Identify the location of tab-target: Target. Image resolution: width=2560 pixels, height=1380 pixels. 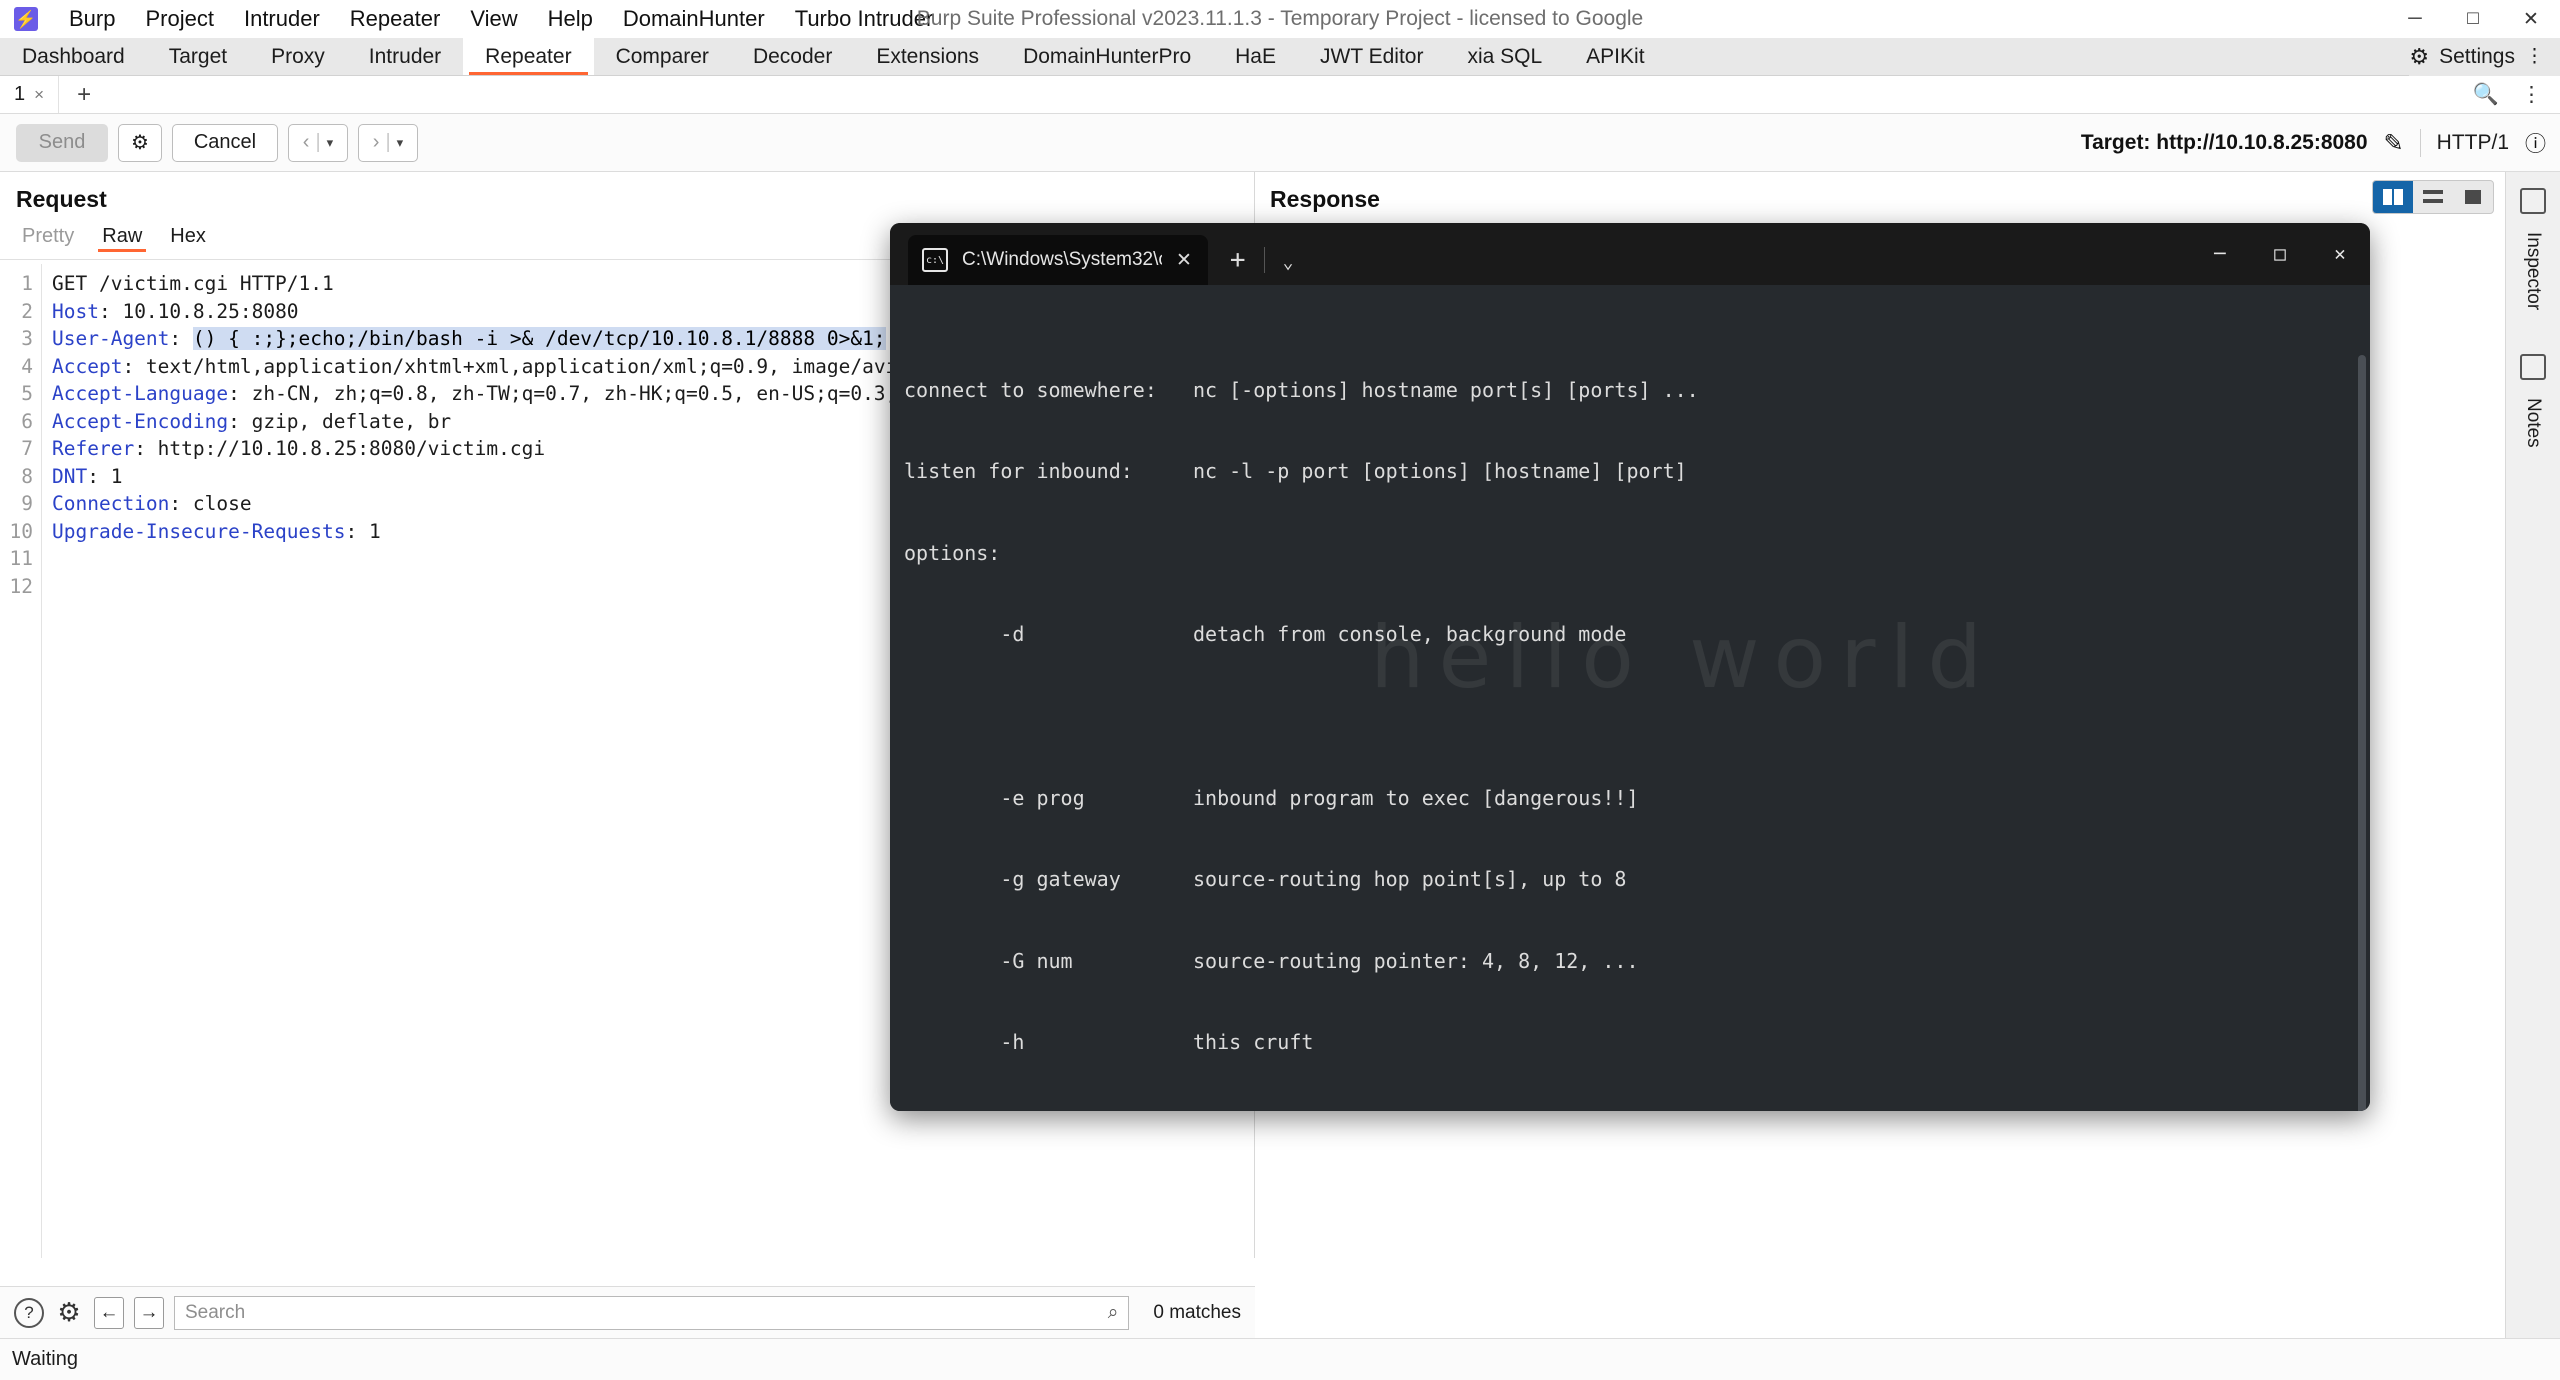
(198, 56).